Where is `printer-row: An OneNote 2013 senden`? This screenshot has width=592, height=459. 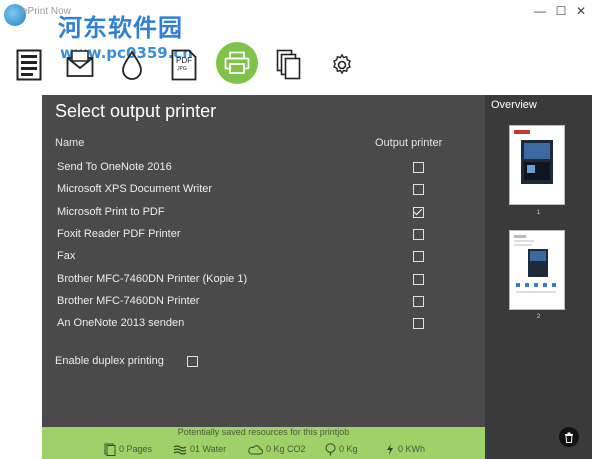 printer-row: An OneNote 2013 senden is located at coordinates (267, 324).